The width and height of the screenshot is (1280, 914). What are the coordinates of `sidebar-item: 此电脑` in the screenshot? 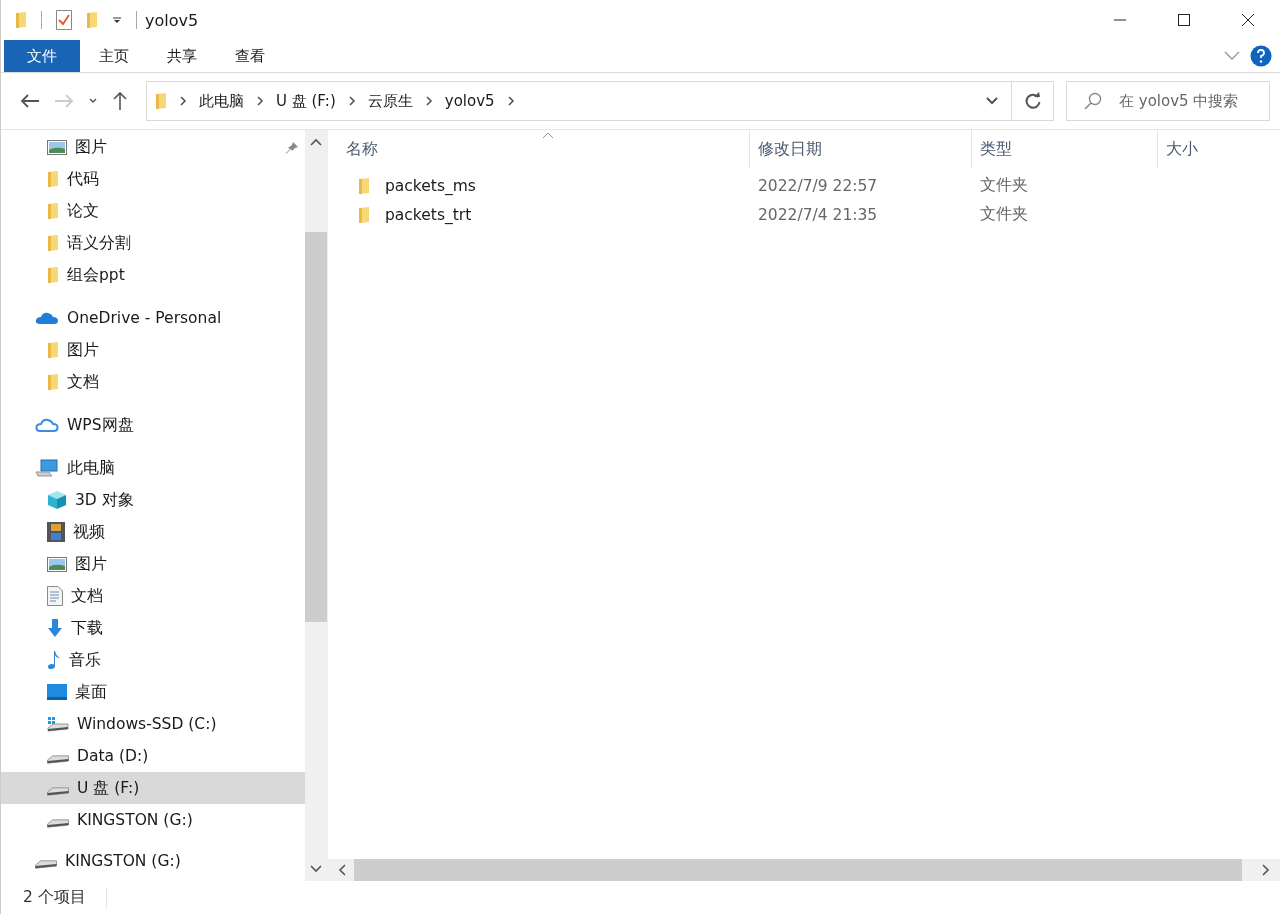 It's located at (153, 468).